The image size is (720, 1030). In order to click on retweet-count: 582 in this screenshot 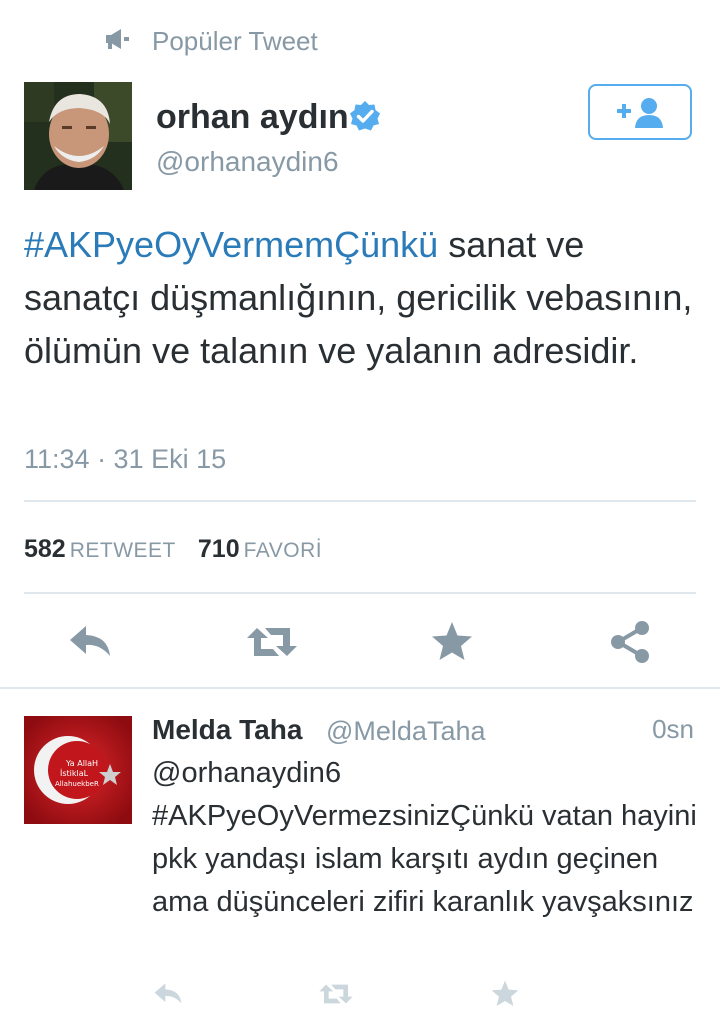, I will do `click(45, 549)`.